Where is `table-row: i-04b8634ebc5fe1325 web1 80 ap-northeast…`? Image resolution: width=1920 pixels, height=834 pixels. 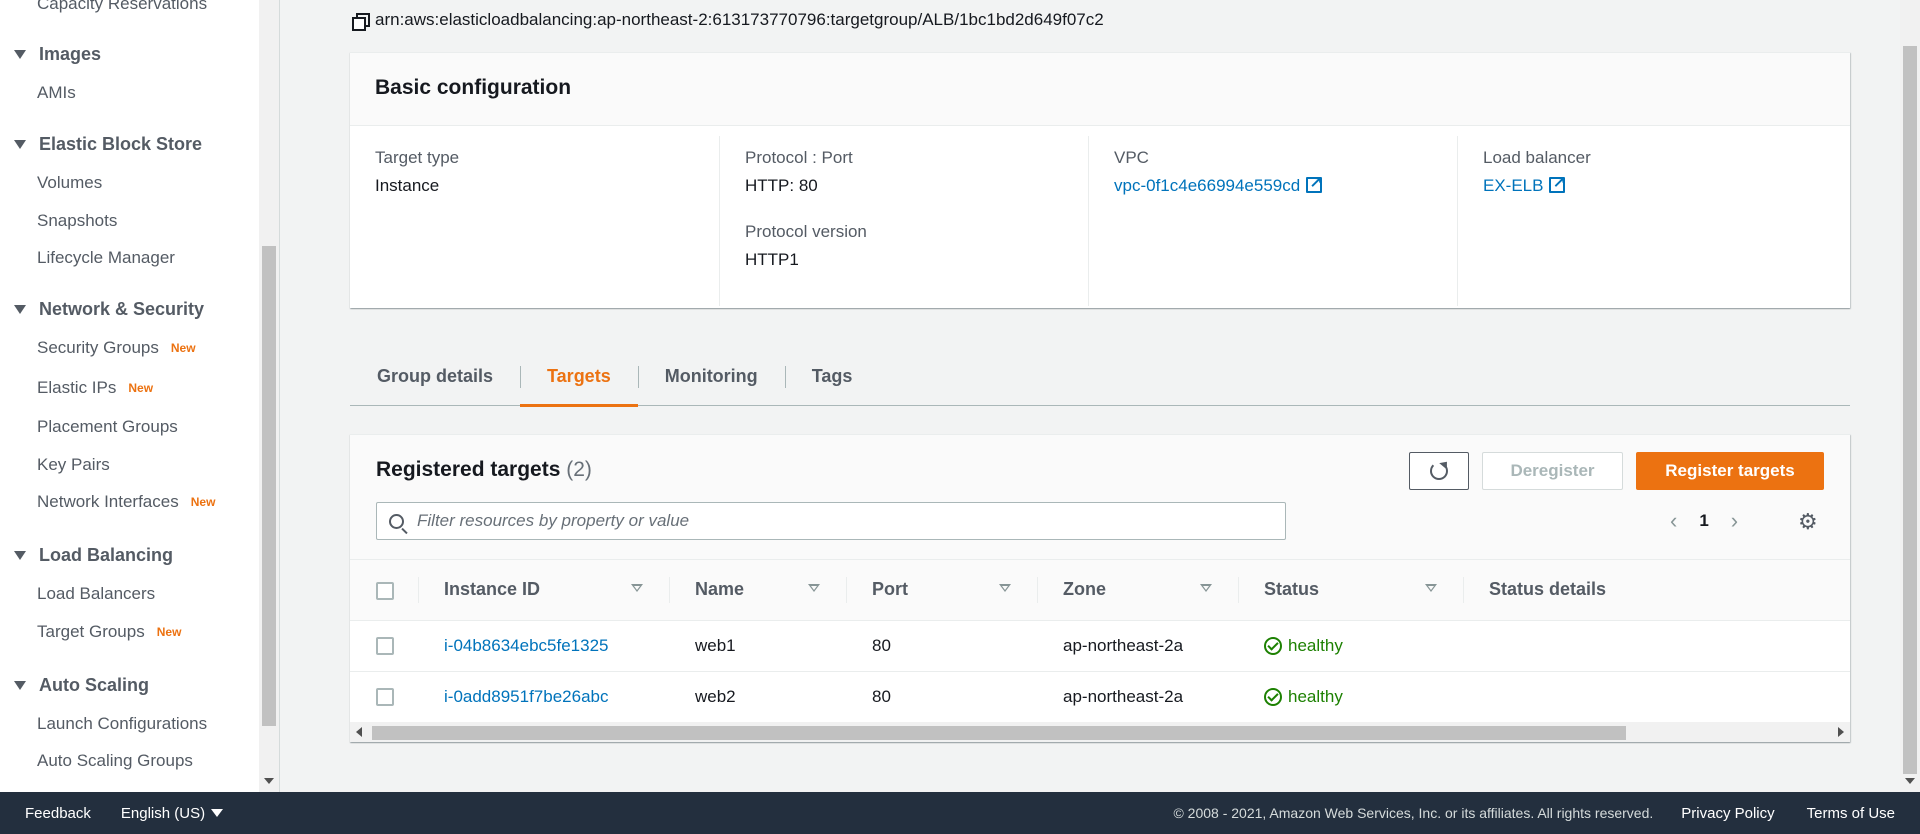 table-row: i-04b8634ebc5fe1325 web1 80 ap-northeast… is located at coordinates (1100, 645).